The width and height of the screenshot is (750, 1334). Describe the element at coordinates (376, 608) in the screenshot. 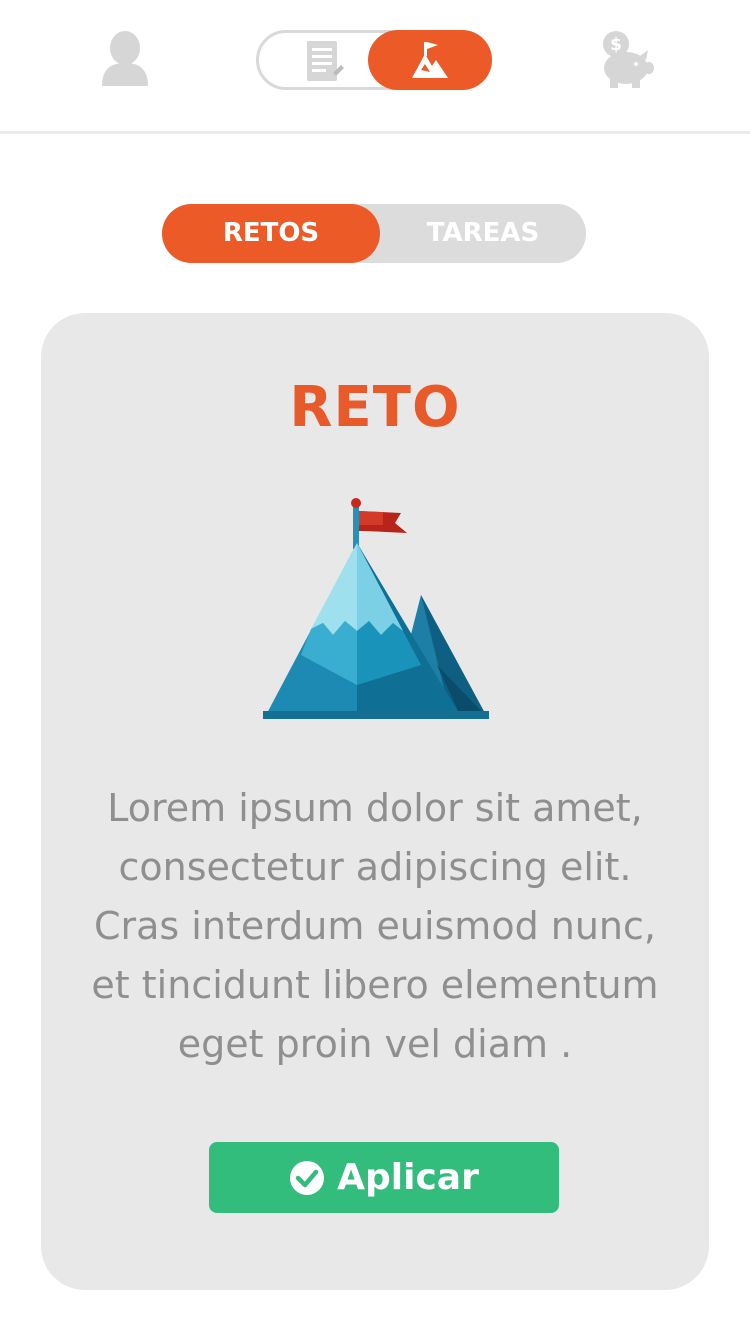

I see `mountain-flag-illustration` at that location.